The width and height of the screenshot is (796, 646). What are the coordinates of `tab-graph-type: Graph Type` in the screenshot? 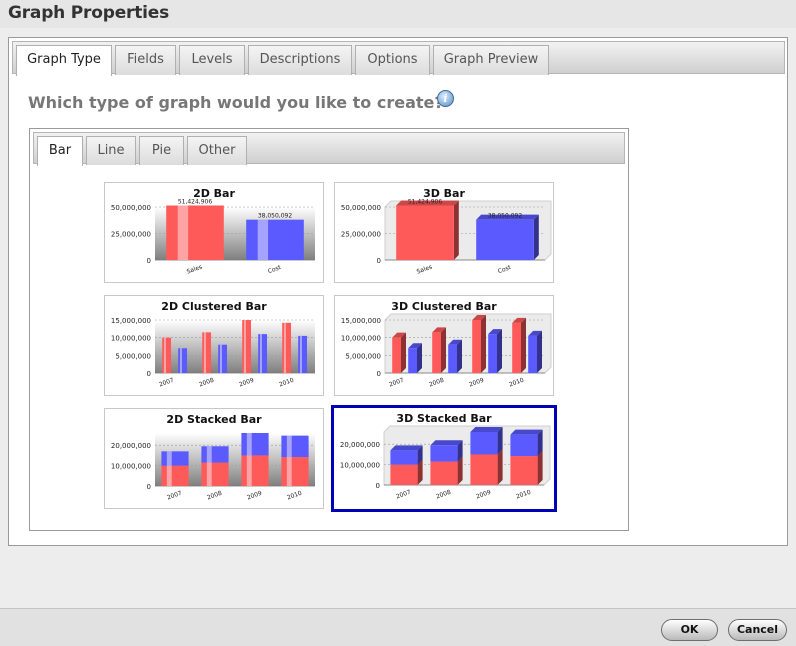 It's located at (64, 60).